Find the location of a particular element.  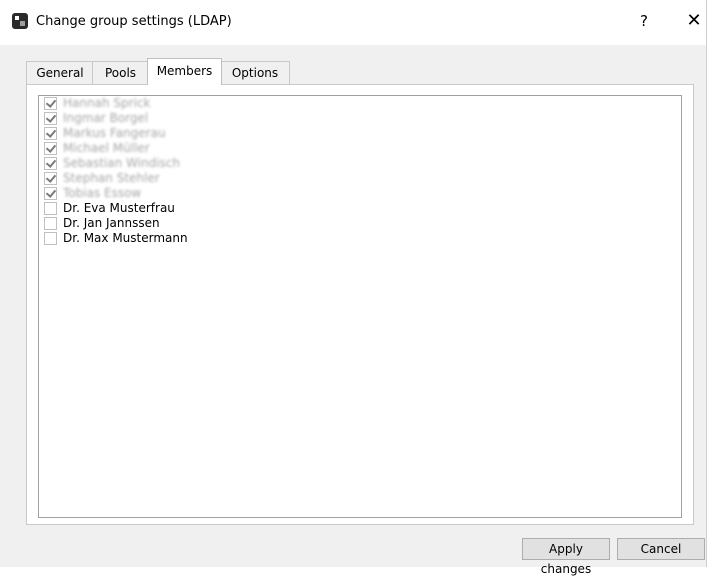

tab-general: General is located at coordinates (60, 72).